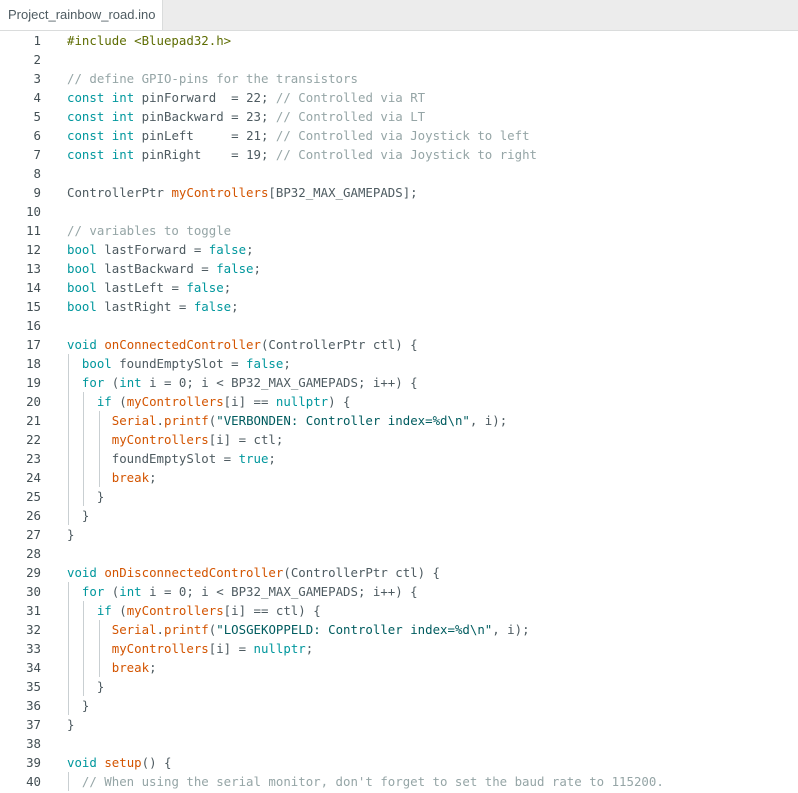  Describe the element at coordinates (399, 610) in the screenshot. I see `code-line: 31 if (myControllers[i] == ctl) {` at that location.